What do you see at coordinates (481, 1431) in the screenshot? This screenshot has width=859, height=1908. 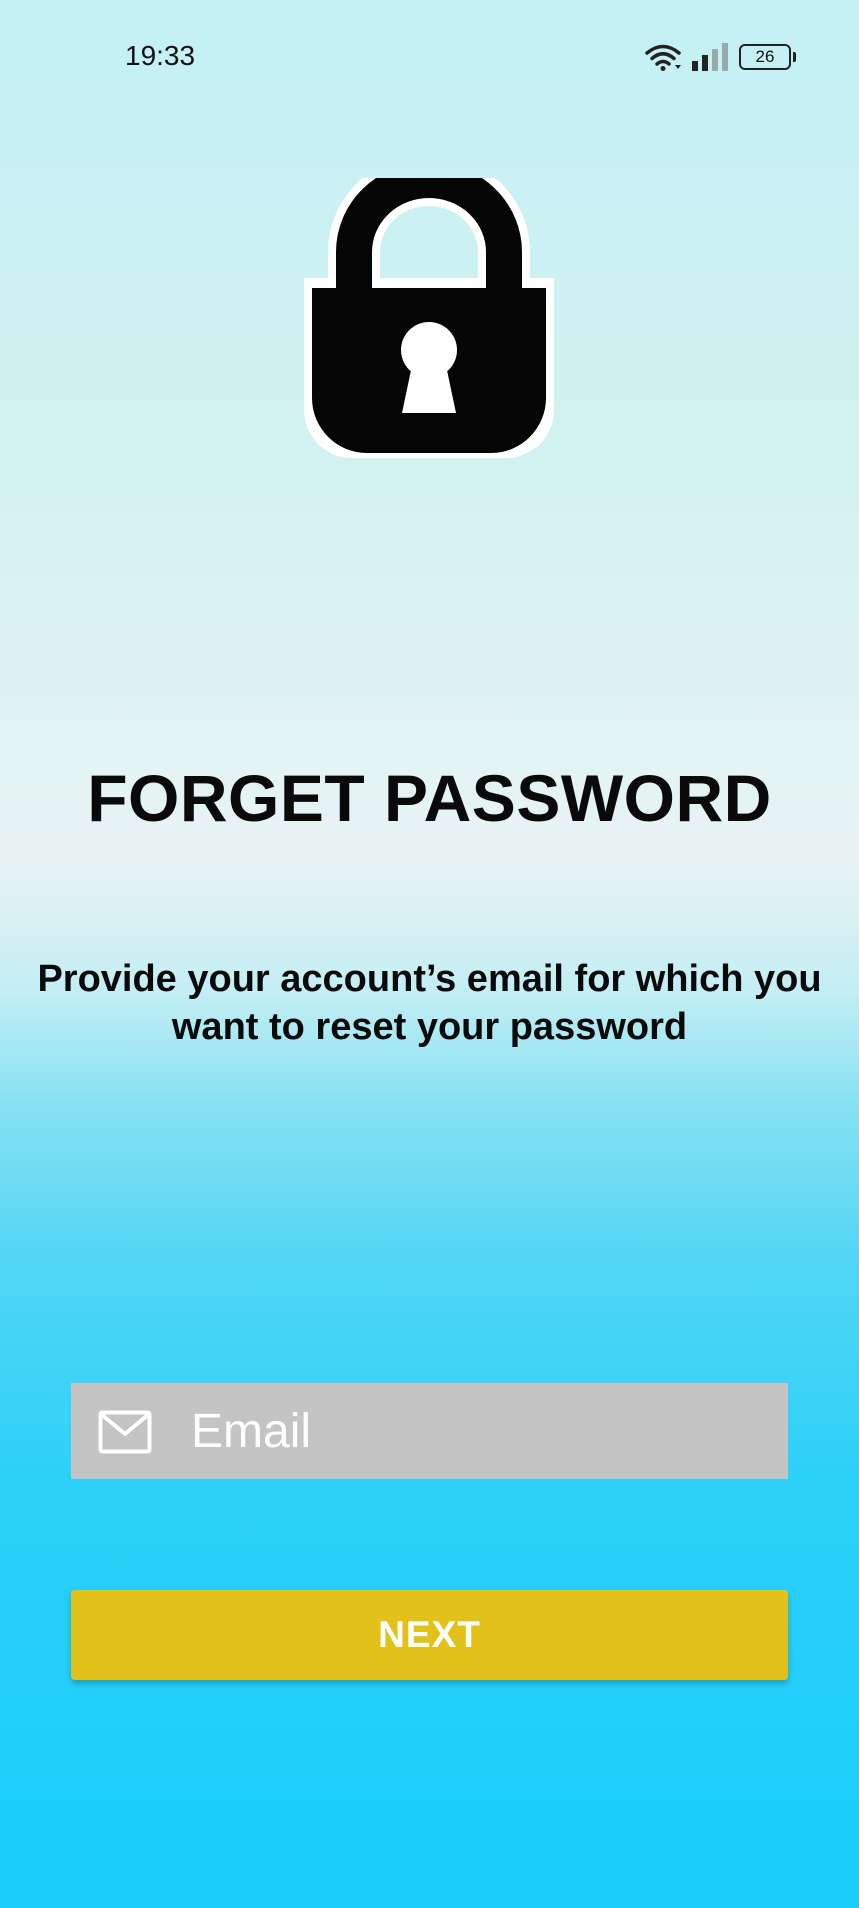 I see `email-input` at bounding box center [481, 1431].